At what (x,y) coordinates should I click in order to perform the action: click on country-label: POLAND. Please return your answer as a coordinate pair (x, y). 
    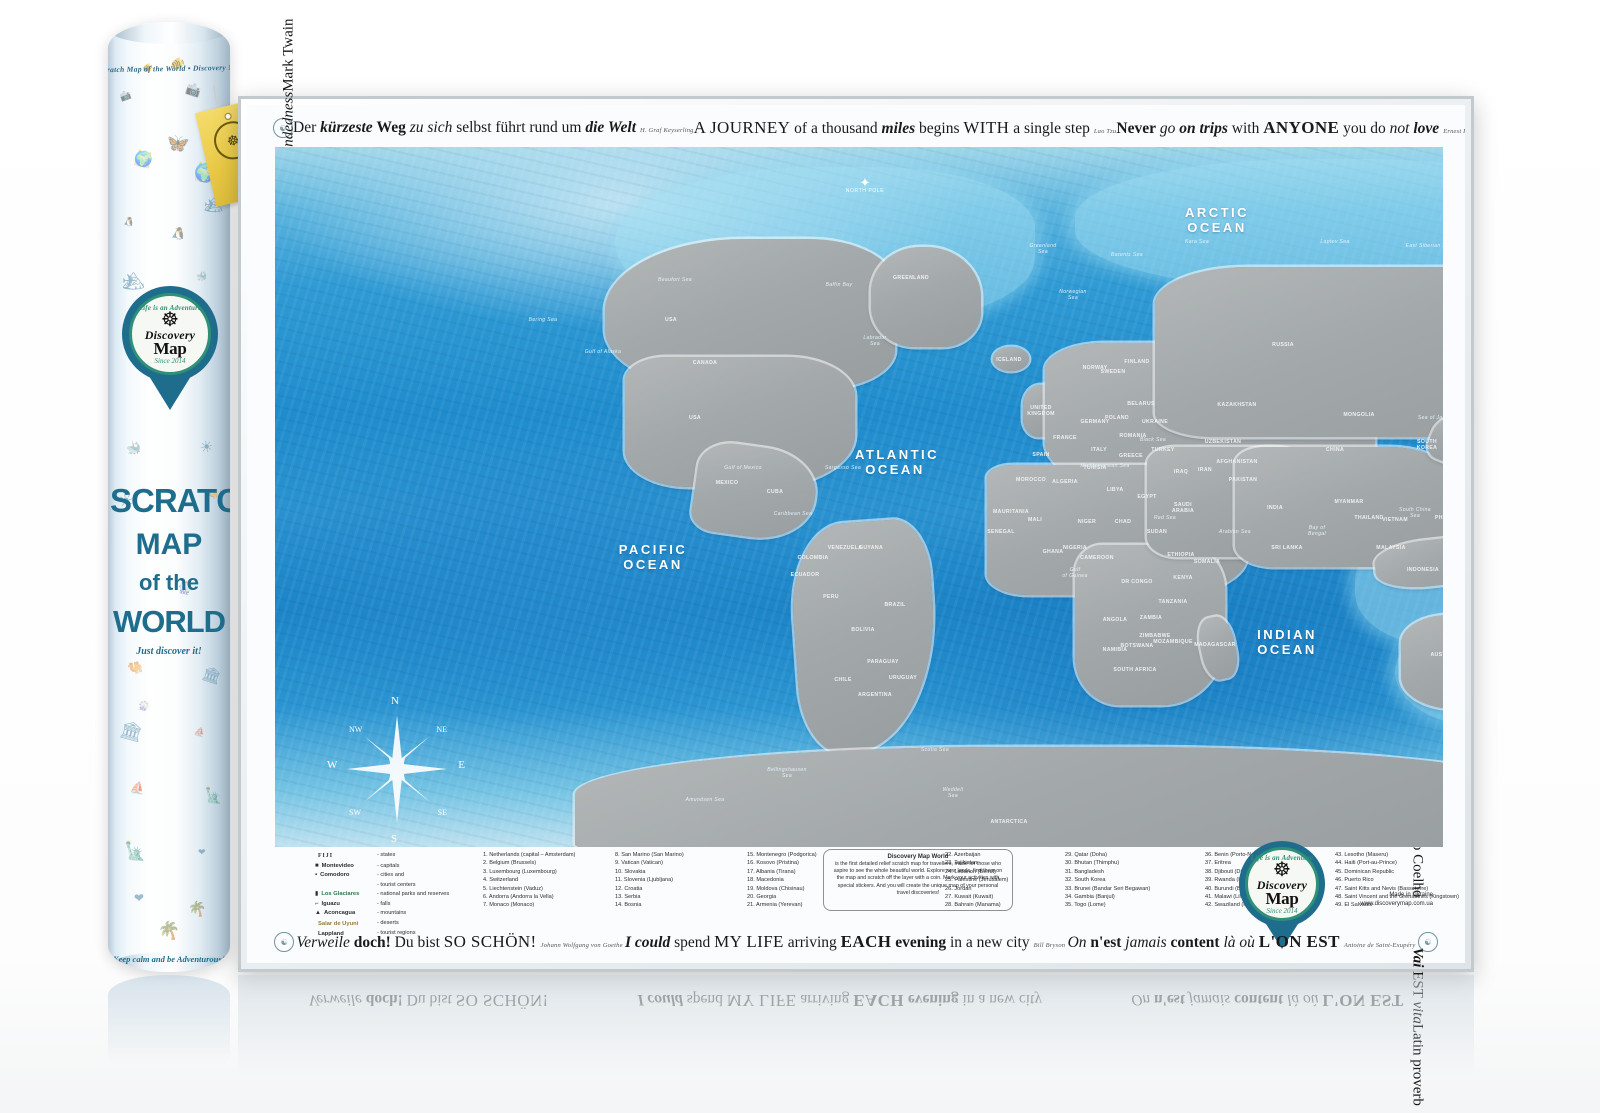
    Looking at the image, I should click on (1116, 418).